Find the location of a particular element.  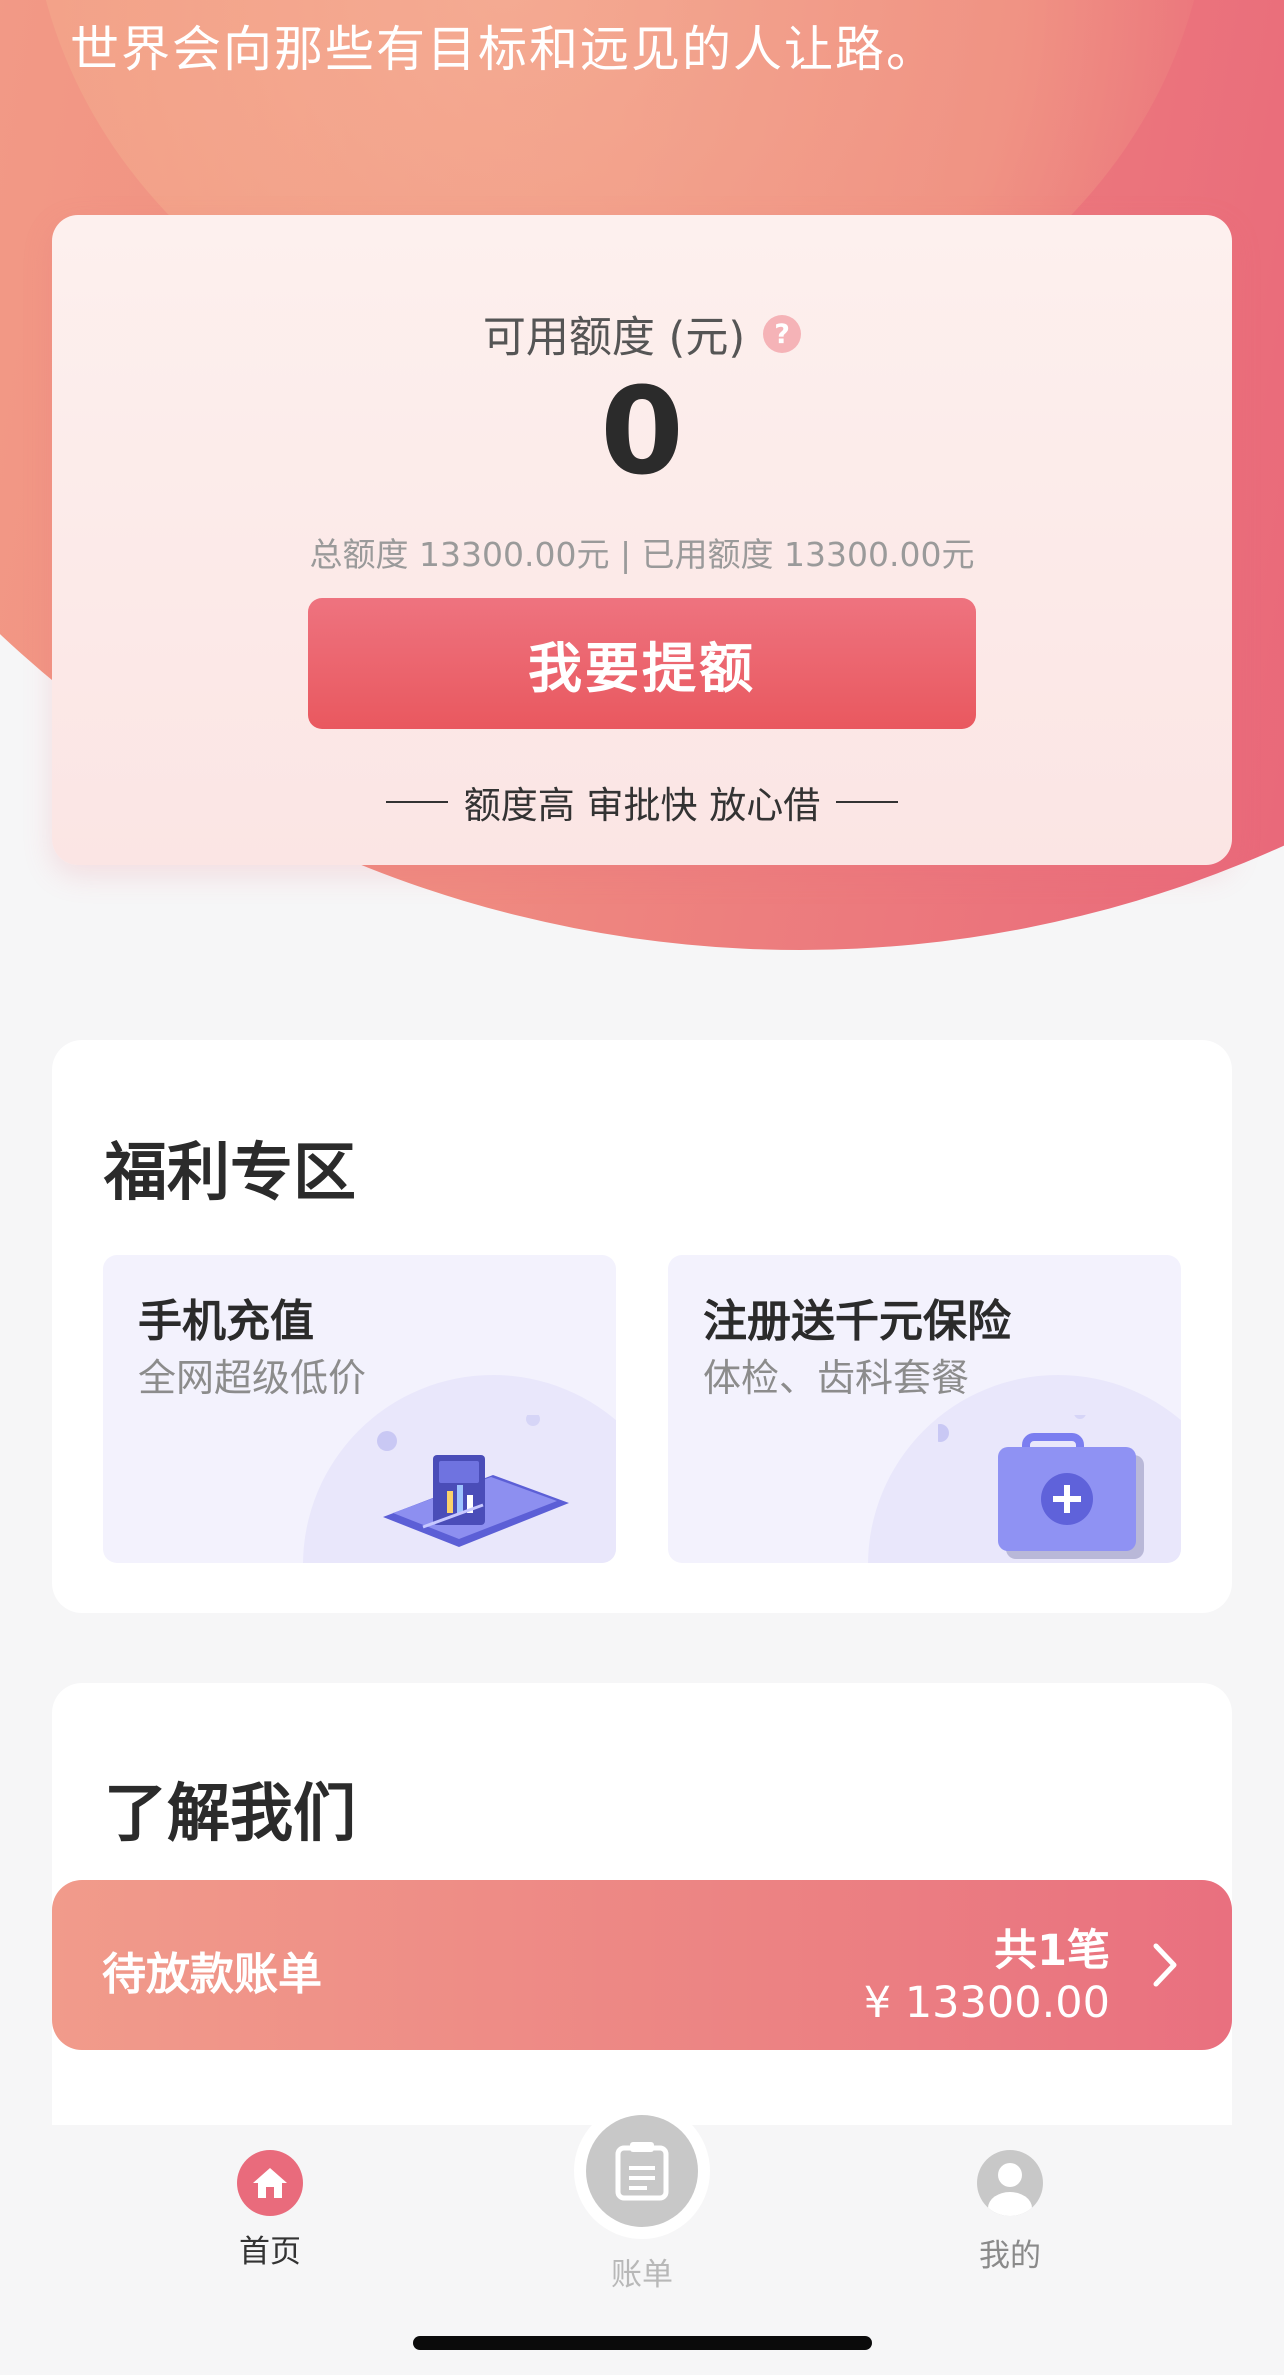

pending-label: 待放款账单 is located at coordinates (212, 1974).